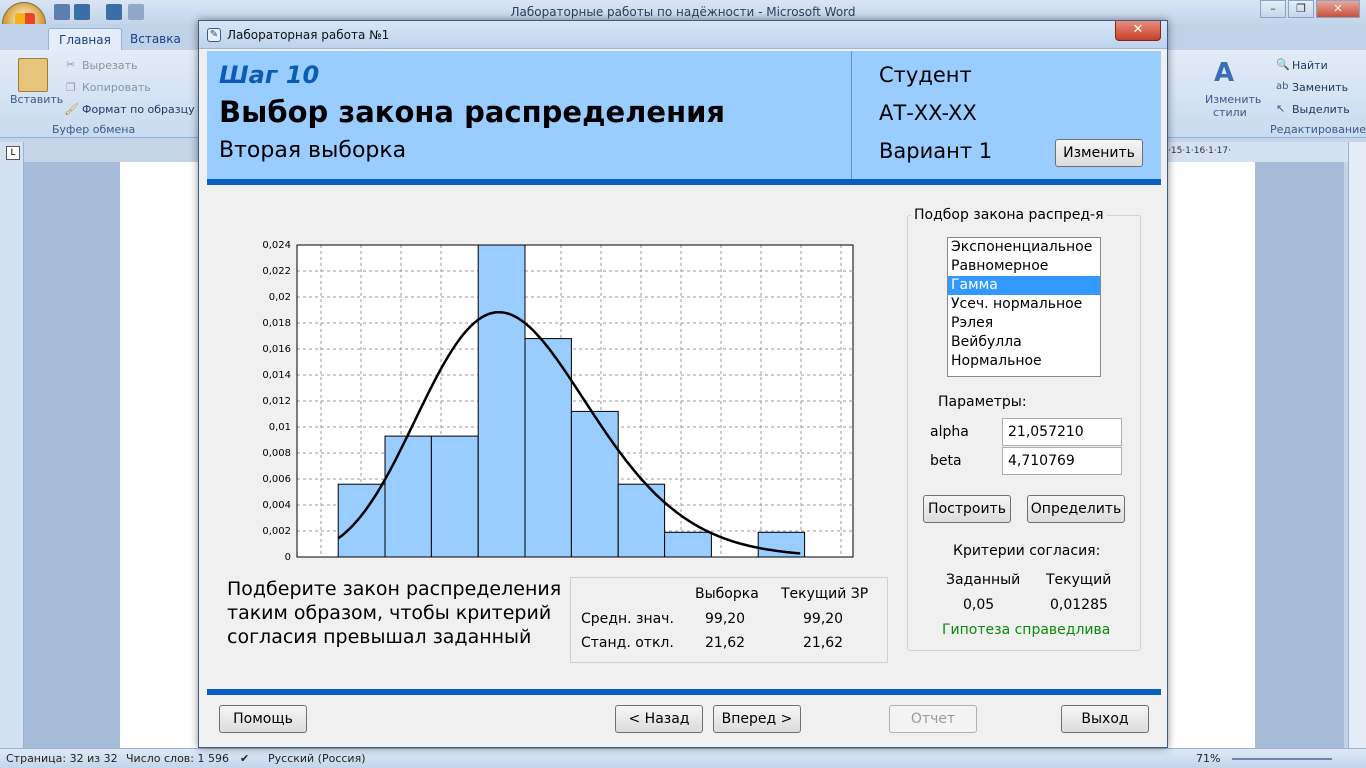  What do you see at coordinates (936, 151) in the screenshot?
I see `student-variant: Вариант 1` at bounding box center [936, 151].